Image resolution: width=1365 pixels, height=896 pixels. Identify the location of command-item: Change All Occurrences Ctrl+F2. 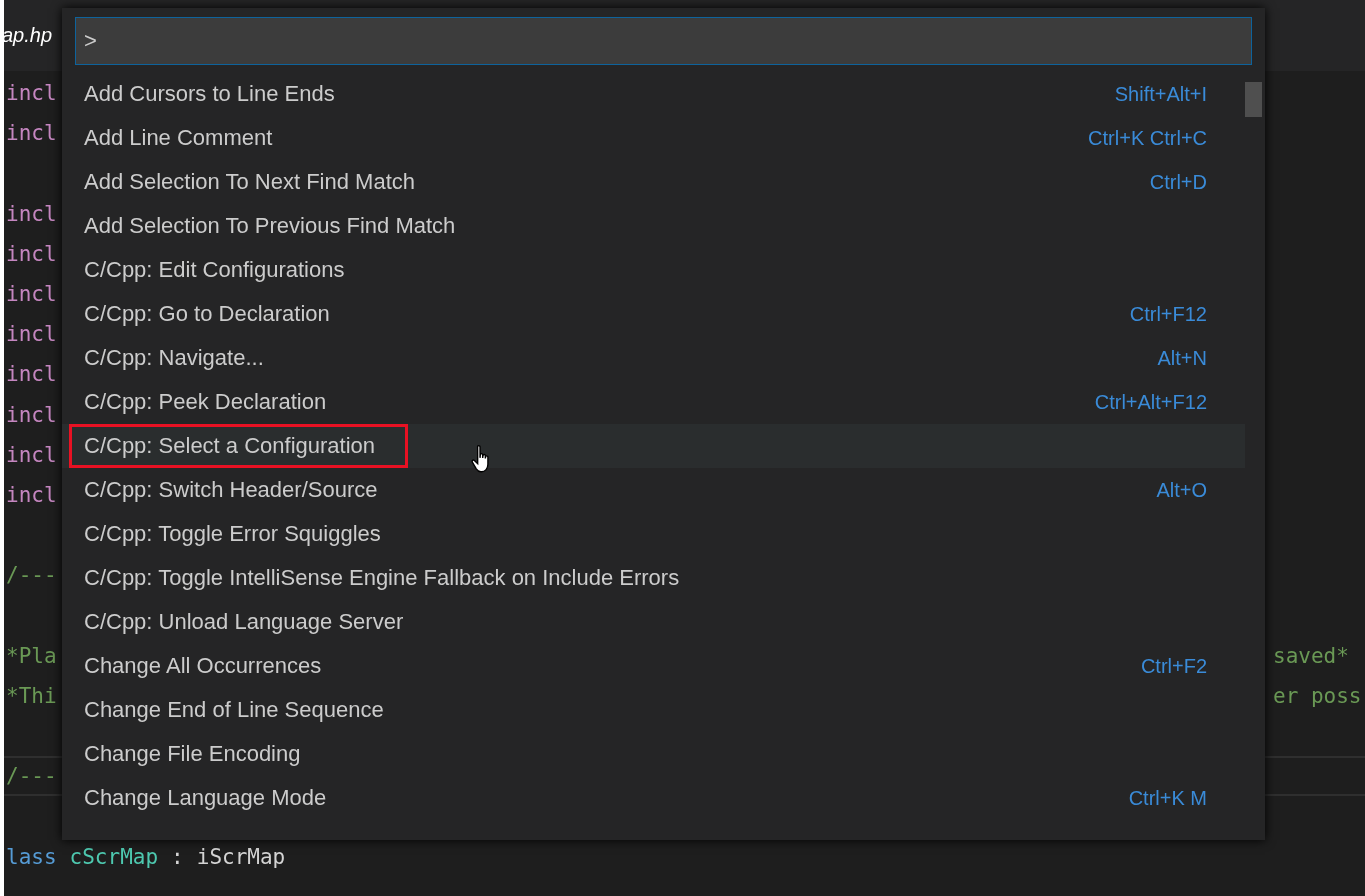
(653, 666).